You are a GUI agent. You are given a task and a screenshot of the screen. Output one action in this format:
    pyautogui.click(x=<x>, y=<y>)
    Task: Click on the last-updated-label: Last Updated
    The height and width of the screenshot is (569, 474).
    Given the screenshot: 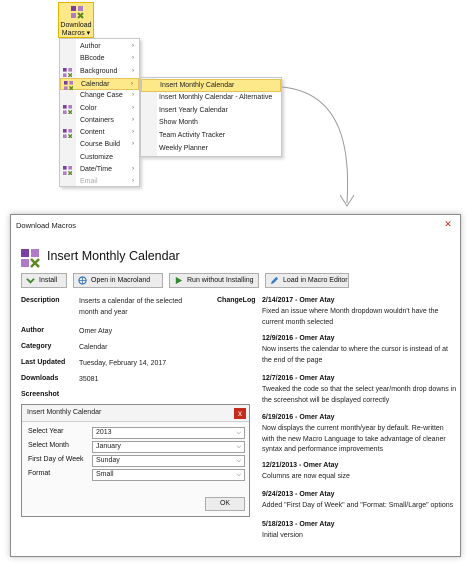 What is the action you would take?
    pyautogui.click(x=43, y=362)
    